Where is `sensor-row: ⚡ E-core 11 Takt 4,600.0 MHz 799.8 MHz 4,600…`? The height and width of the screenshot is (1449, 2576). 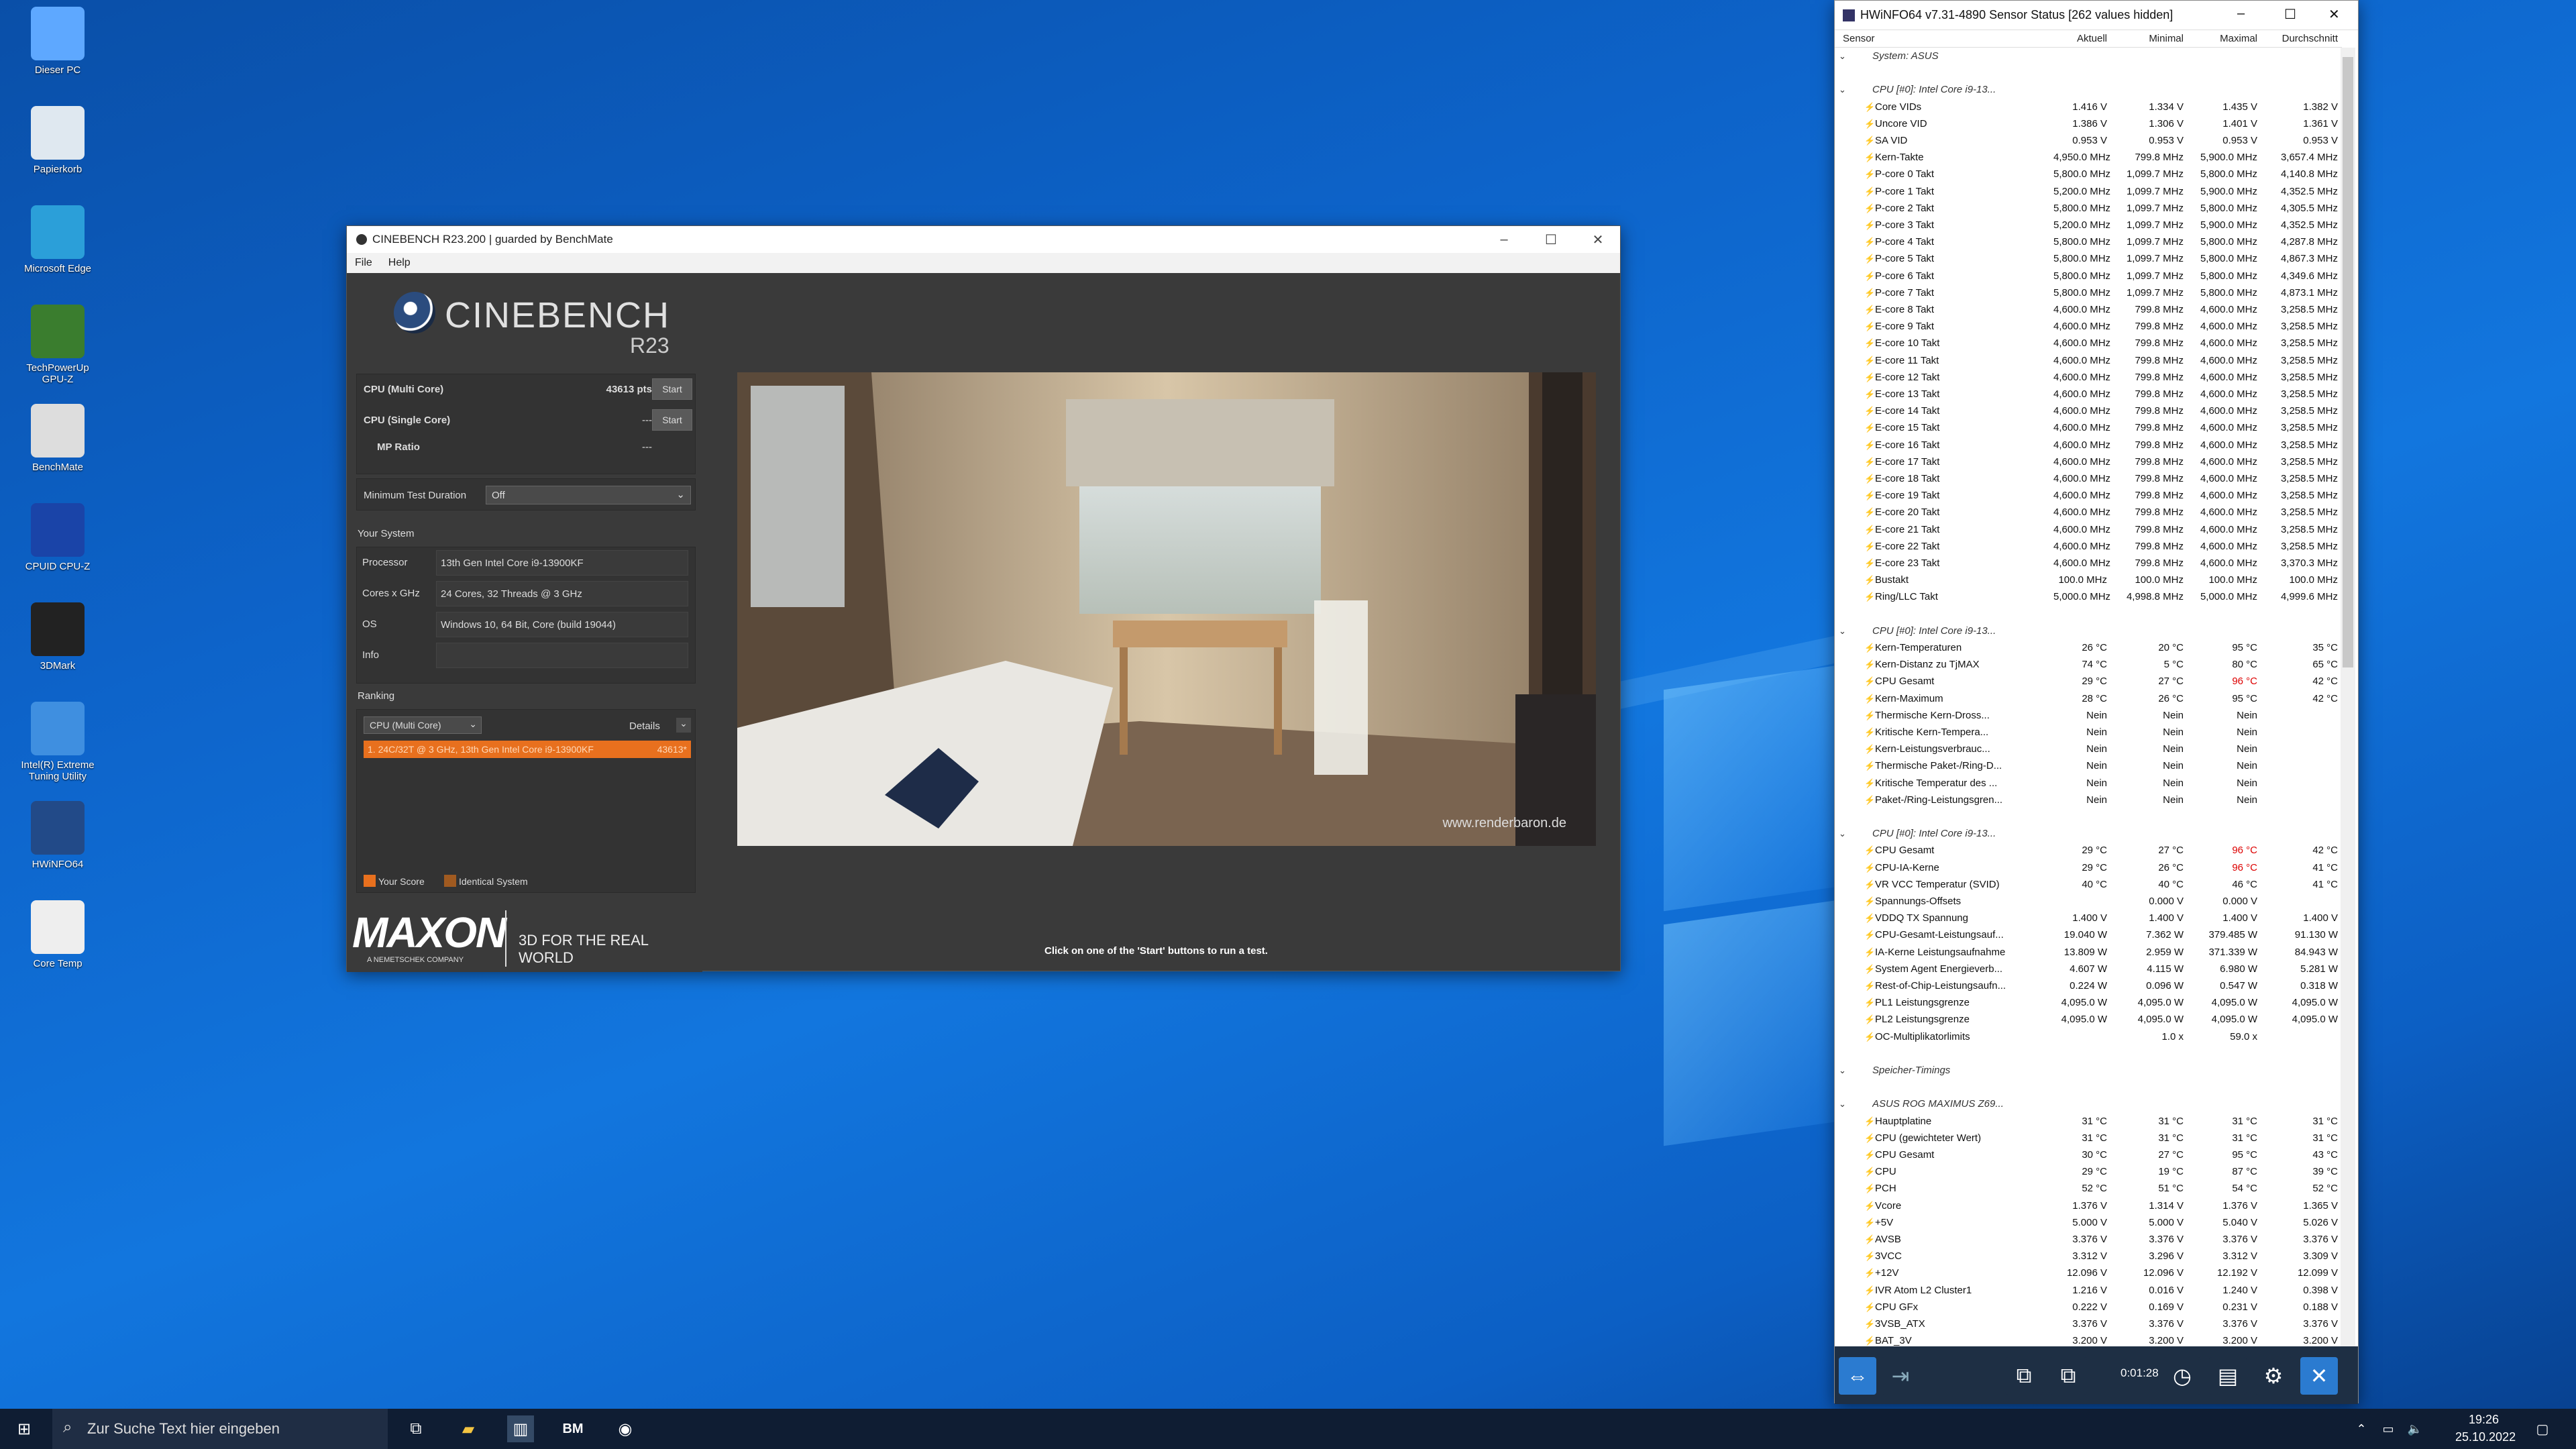 sensor-row: ⚡ E-core 11 Takt 4,600.0 MHz 799.8 MHz 4,600… is located at coordinates (2088, 360).